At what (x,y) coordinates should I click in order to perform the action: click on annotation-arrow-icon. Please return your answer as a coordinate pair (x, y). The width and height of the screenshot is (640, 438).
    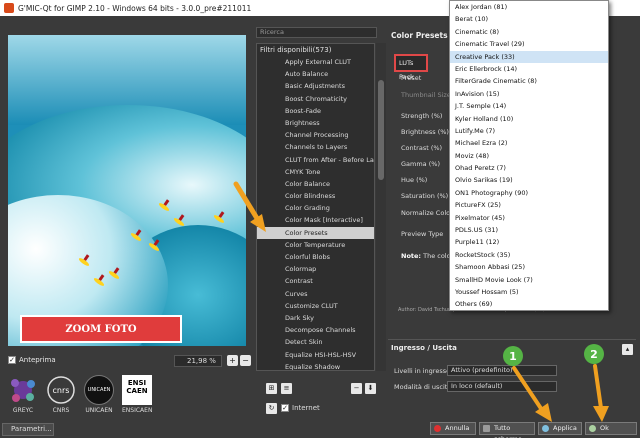
    Looking at the image, I should click on (249, 206).